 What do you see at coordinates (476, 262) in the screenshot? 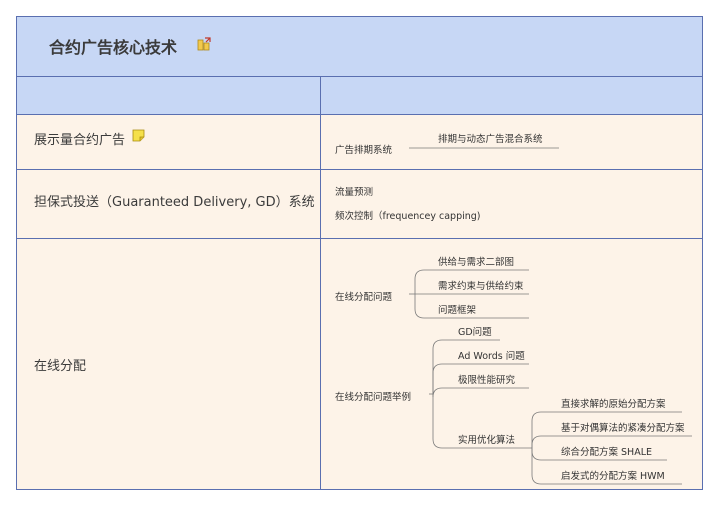
I see `node-bipartite-graph: 供给与需求二部图` at bounding box center [476, 262].